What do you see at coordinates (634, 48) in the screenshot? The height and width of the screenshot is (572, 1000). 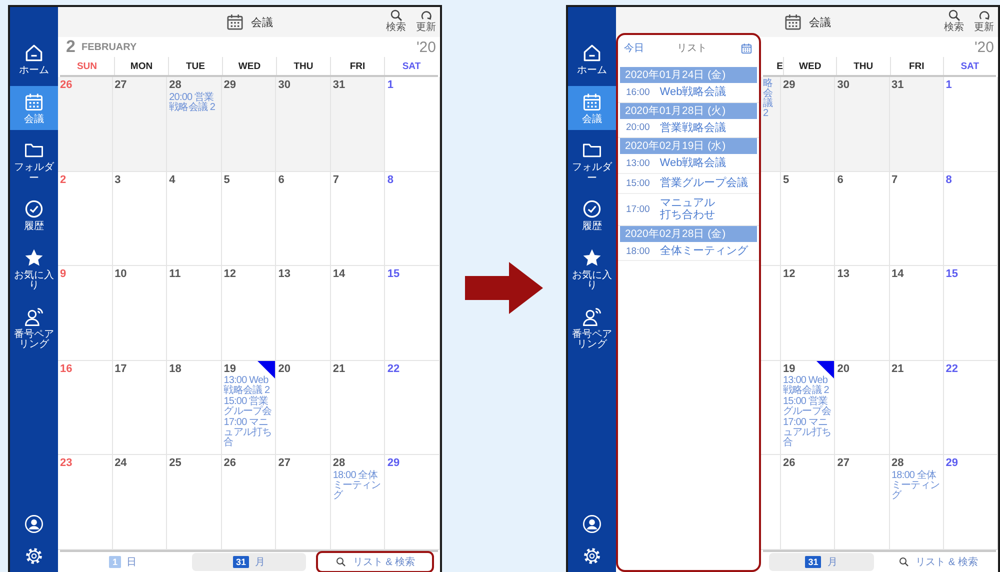 I see `today-link: 今日` at bounding box center [634, 48].